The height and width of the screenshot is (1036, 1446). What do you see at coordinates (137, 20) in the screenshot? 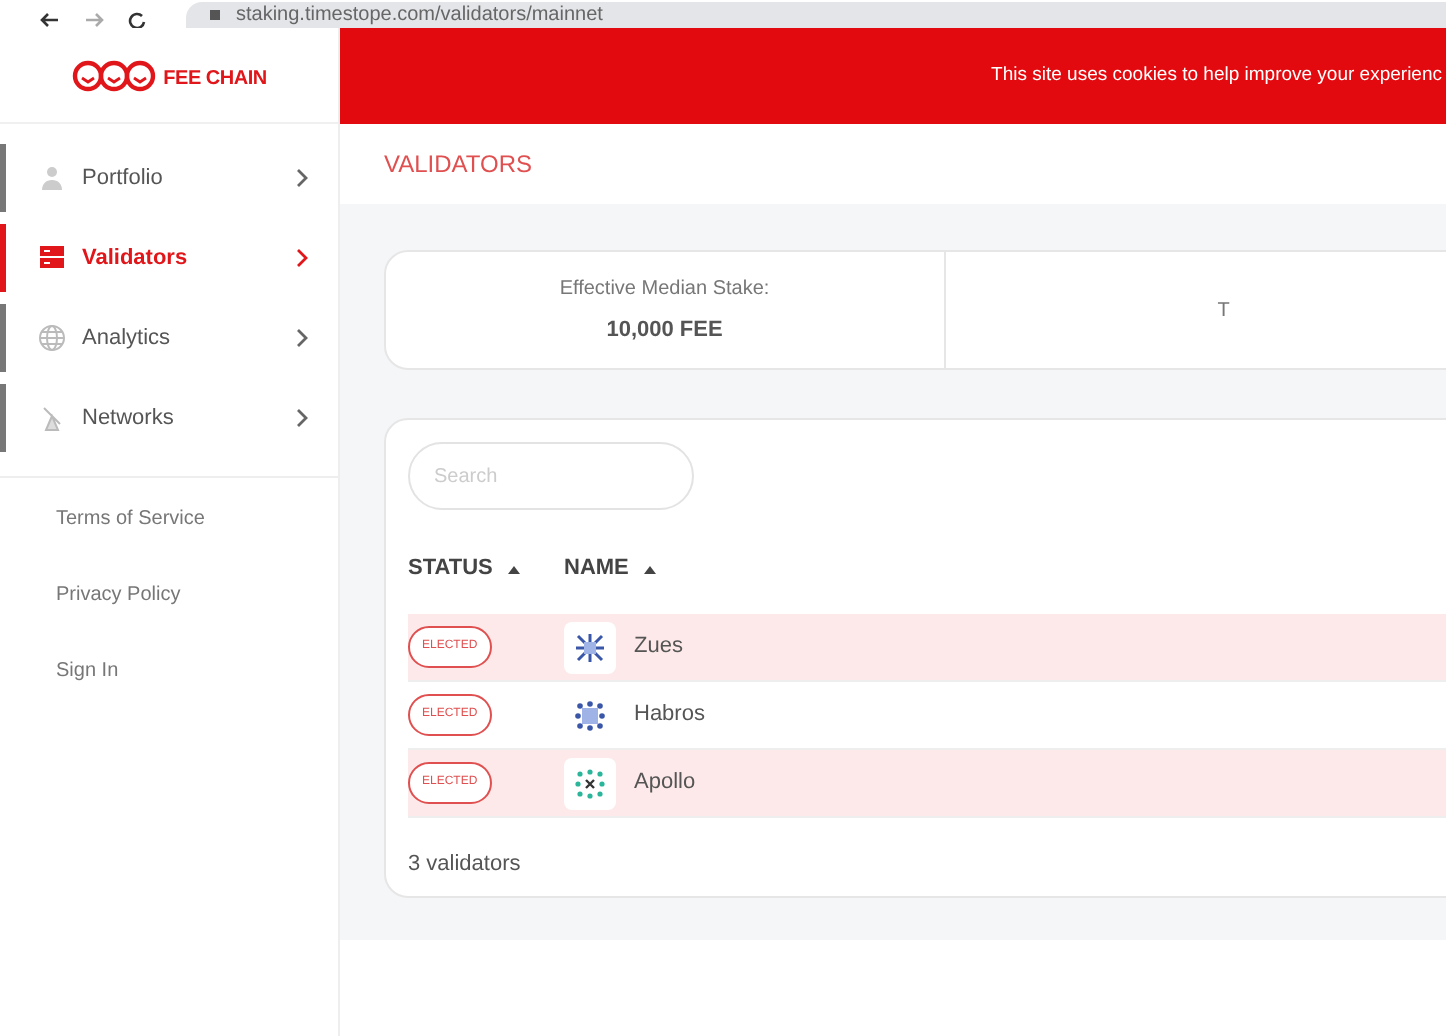
I see `reload-icon` at bounding box center [137, 20].